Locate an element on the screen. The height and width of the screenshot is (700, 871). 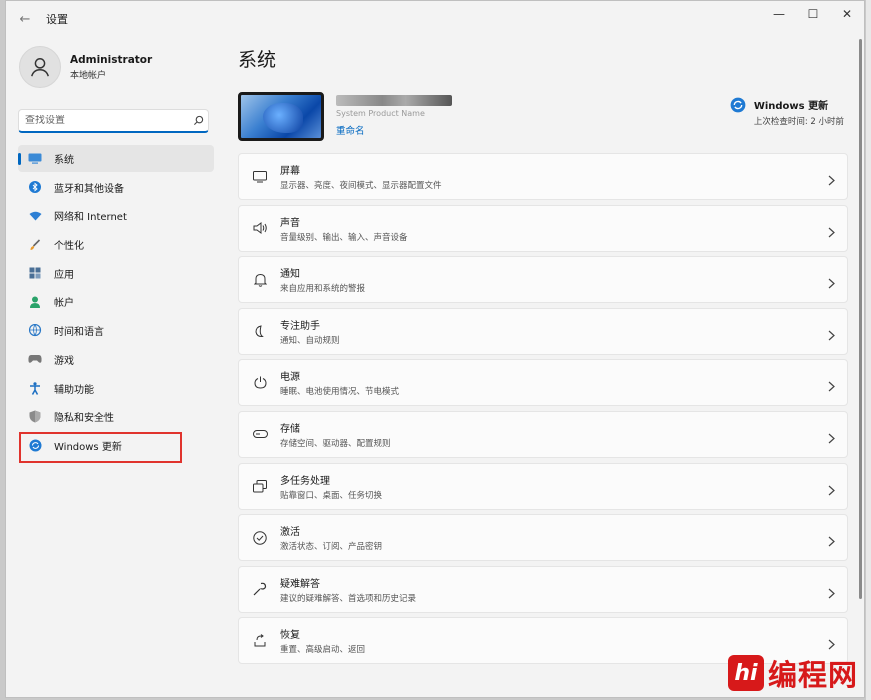
maximize-button: ☐ is located at coordinates (813, 14).